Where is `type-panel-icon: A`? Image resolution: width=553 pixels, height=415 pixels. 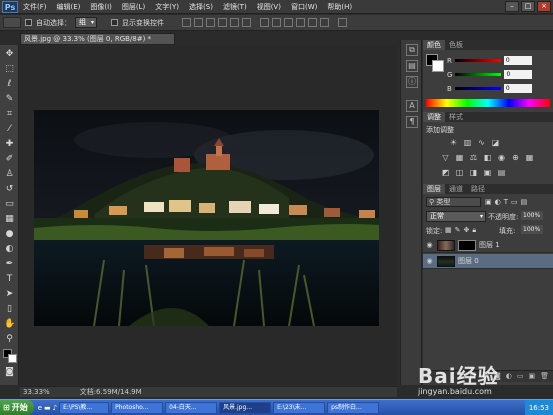
type-panel-icon: A is located at coordinates (412, 106).